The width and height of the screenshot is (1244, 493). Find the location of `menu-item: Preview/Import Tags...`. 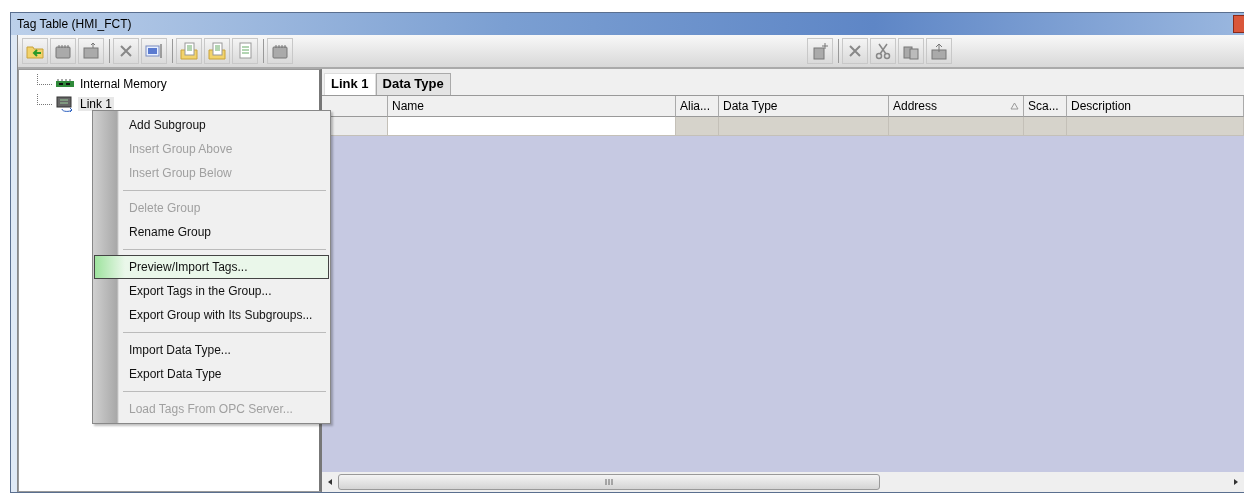

menu-item: Preview/Import Tags... is located at coordinates (211, 267).